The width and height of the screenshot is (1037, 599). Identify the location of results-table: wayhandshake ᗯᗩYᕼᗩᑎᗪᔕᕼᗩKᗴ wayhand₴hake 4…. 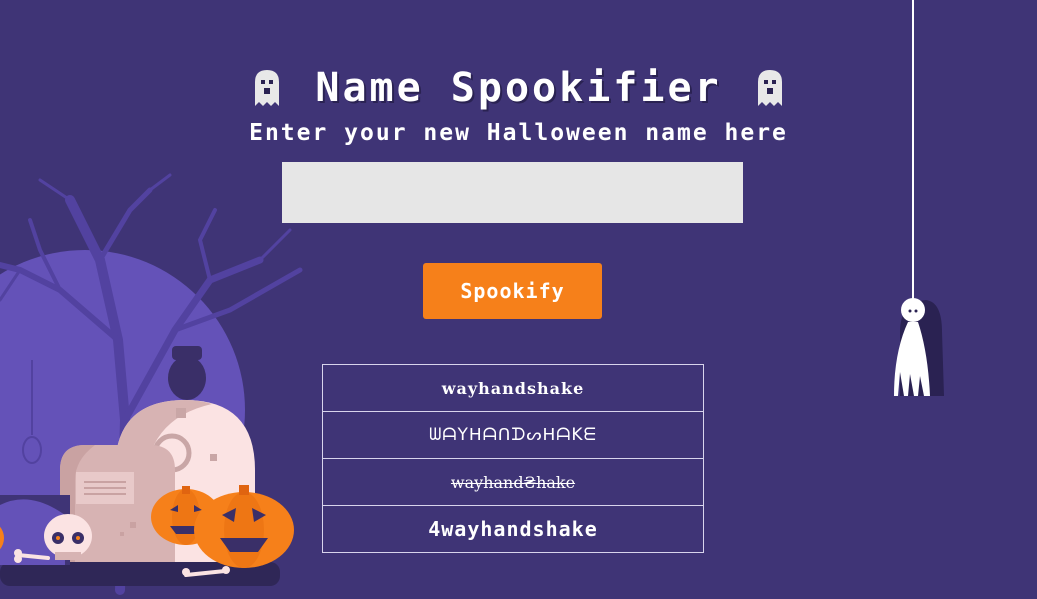
(513, 458).